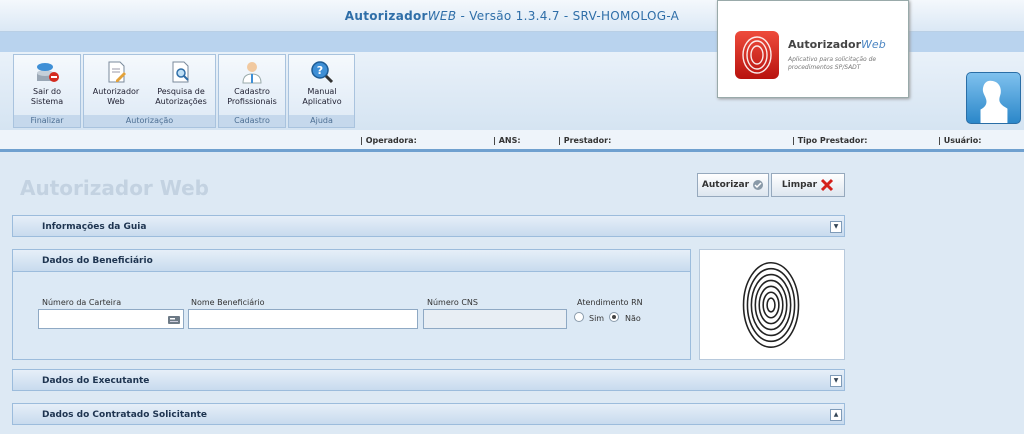 The height and width of the screenshot is (434, 1024). Describe the element at coordinates (733, 185) in the screenshot. I see `autorizar-button: Autorizar` at that location.